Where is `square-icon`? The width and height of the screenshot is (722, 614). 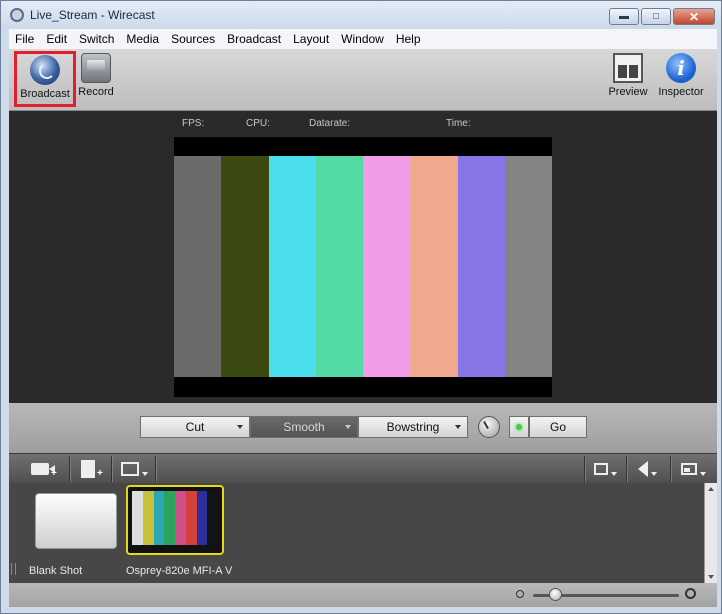
square-icon is located at coordinates (601, 469).